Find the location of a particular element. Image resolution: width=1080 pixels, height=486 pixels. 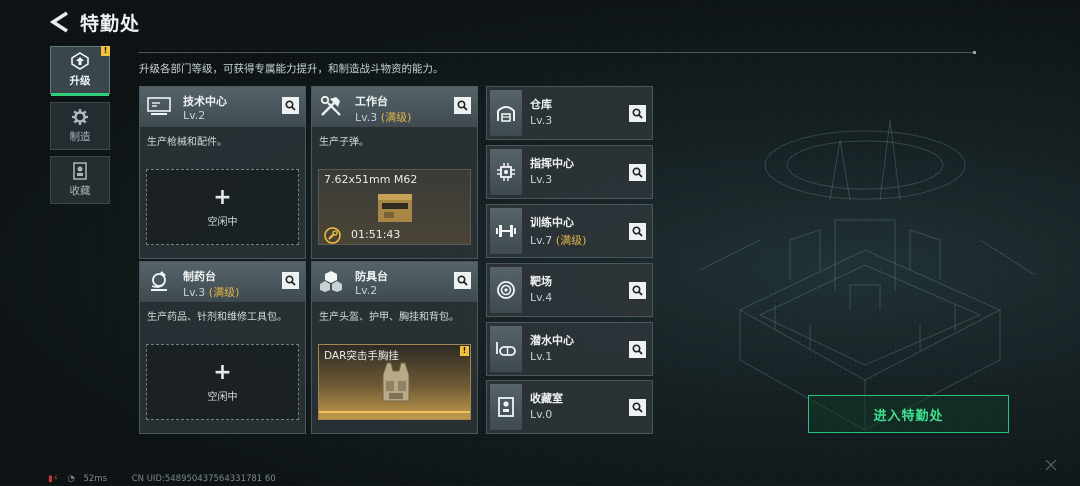

facility-row-diving-center: 潜水中心 Lv.1 is located at coordinates (569, 349).